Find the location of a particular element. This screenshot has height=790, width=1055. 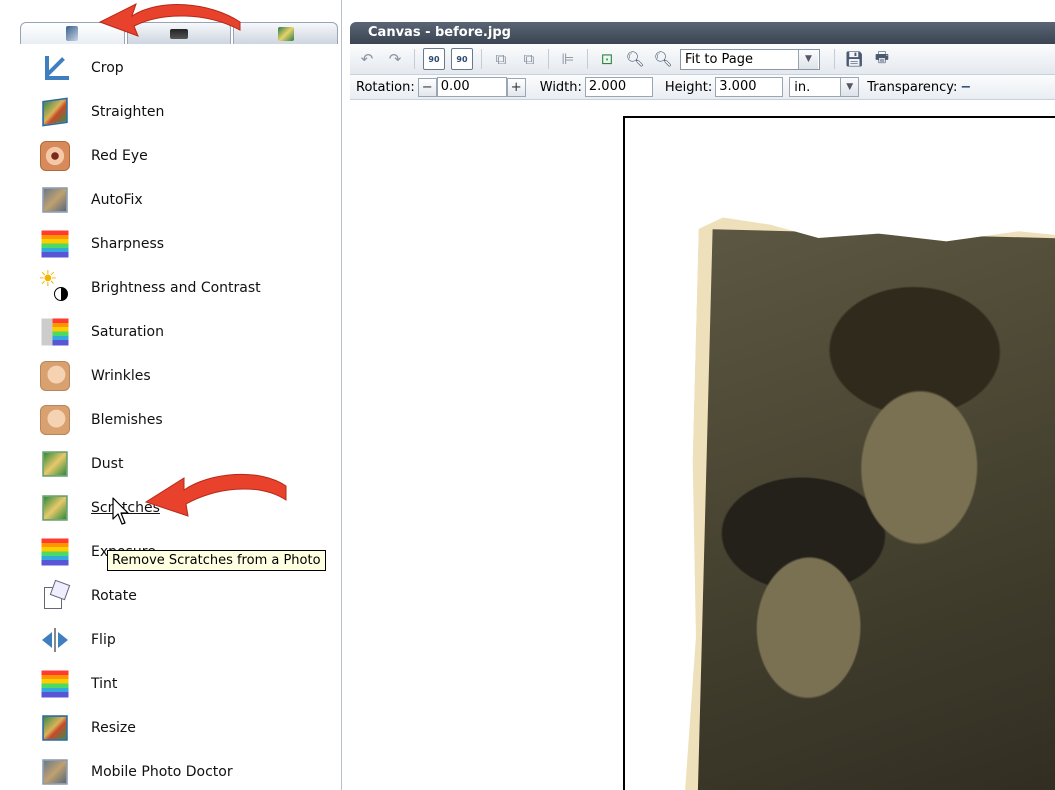

minus-icon: − is located at coordinates (427, 87).